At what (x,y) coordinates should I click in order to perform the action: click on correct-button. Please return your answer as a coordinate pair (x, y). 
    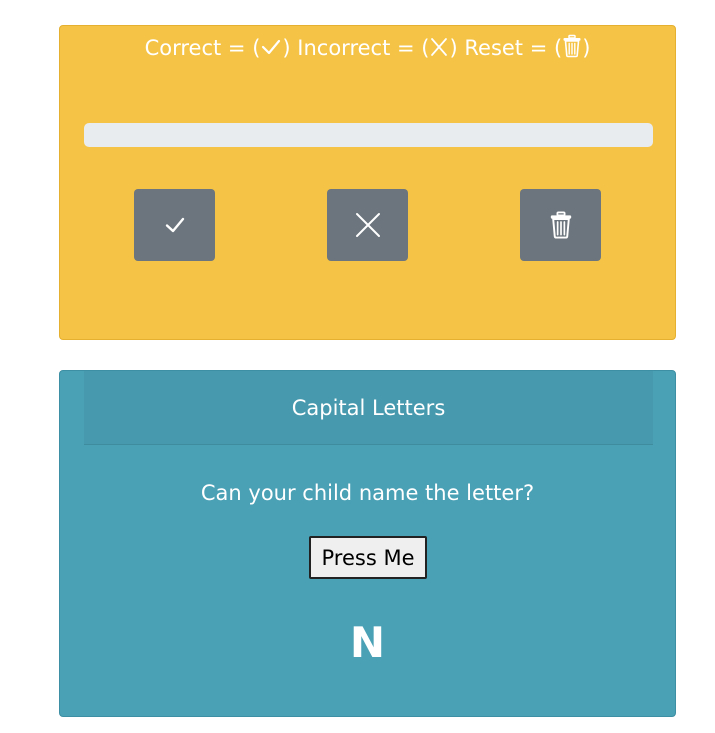
    Looking at the image, I should click on (174, 225).